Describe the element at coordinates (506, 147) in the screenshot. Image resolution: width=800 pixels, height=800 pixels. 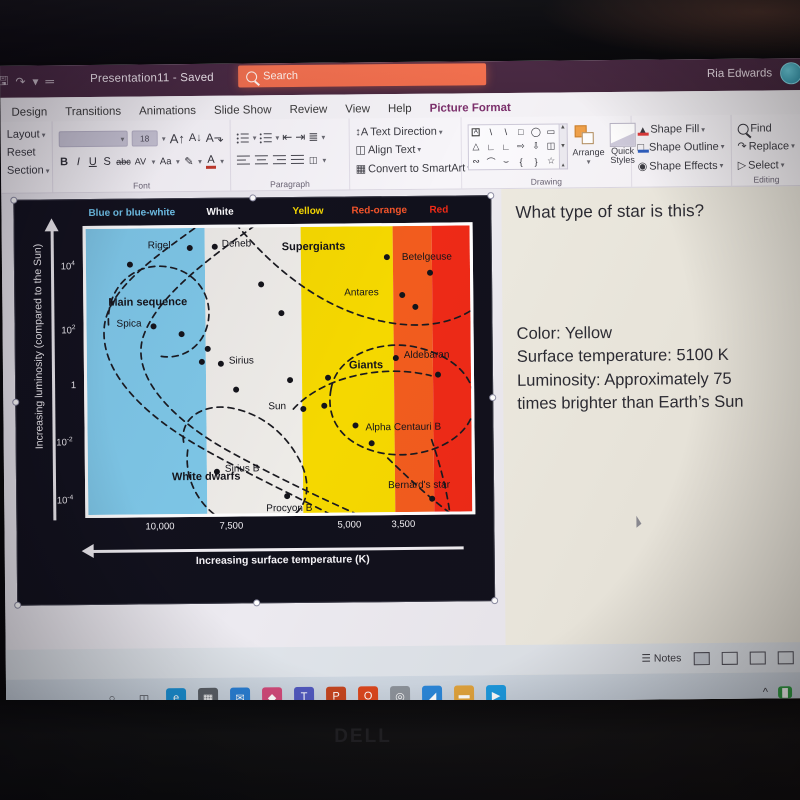
I see `shape-elbow2-icon: ∟` at that location.